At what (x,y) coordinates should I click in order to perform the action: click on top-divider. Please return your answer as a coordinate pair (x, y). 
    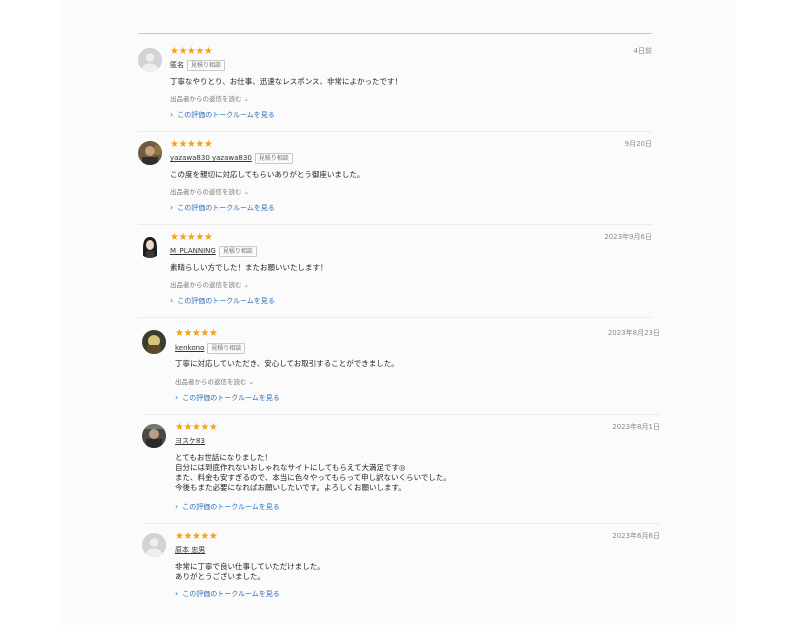
    Looking at the image, I should click on (395, 33).